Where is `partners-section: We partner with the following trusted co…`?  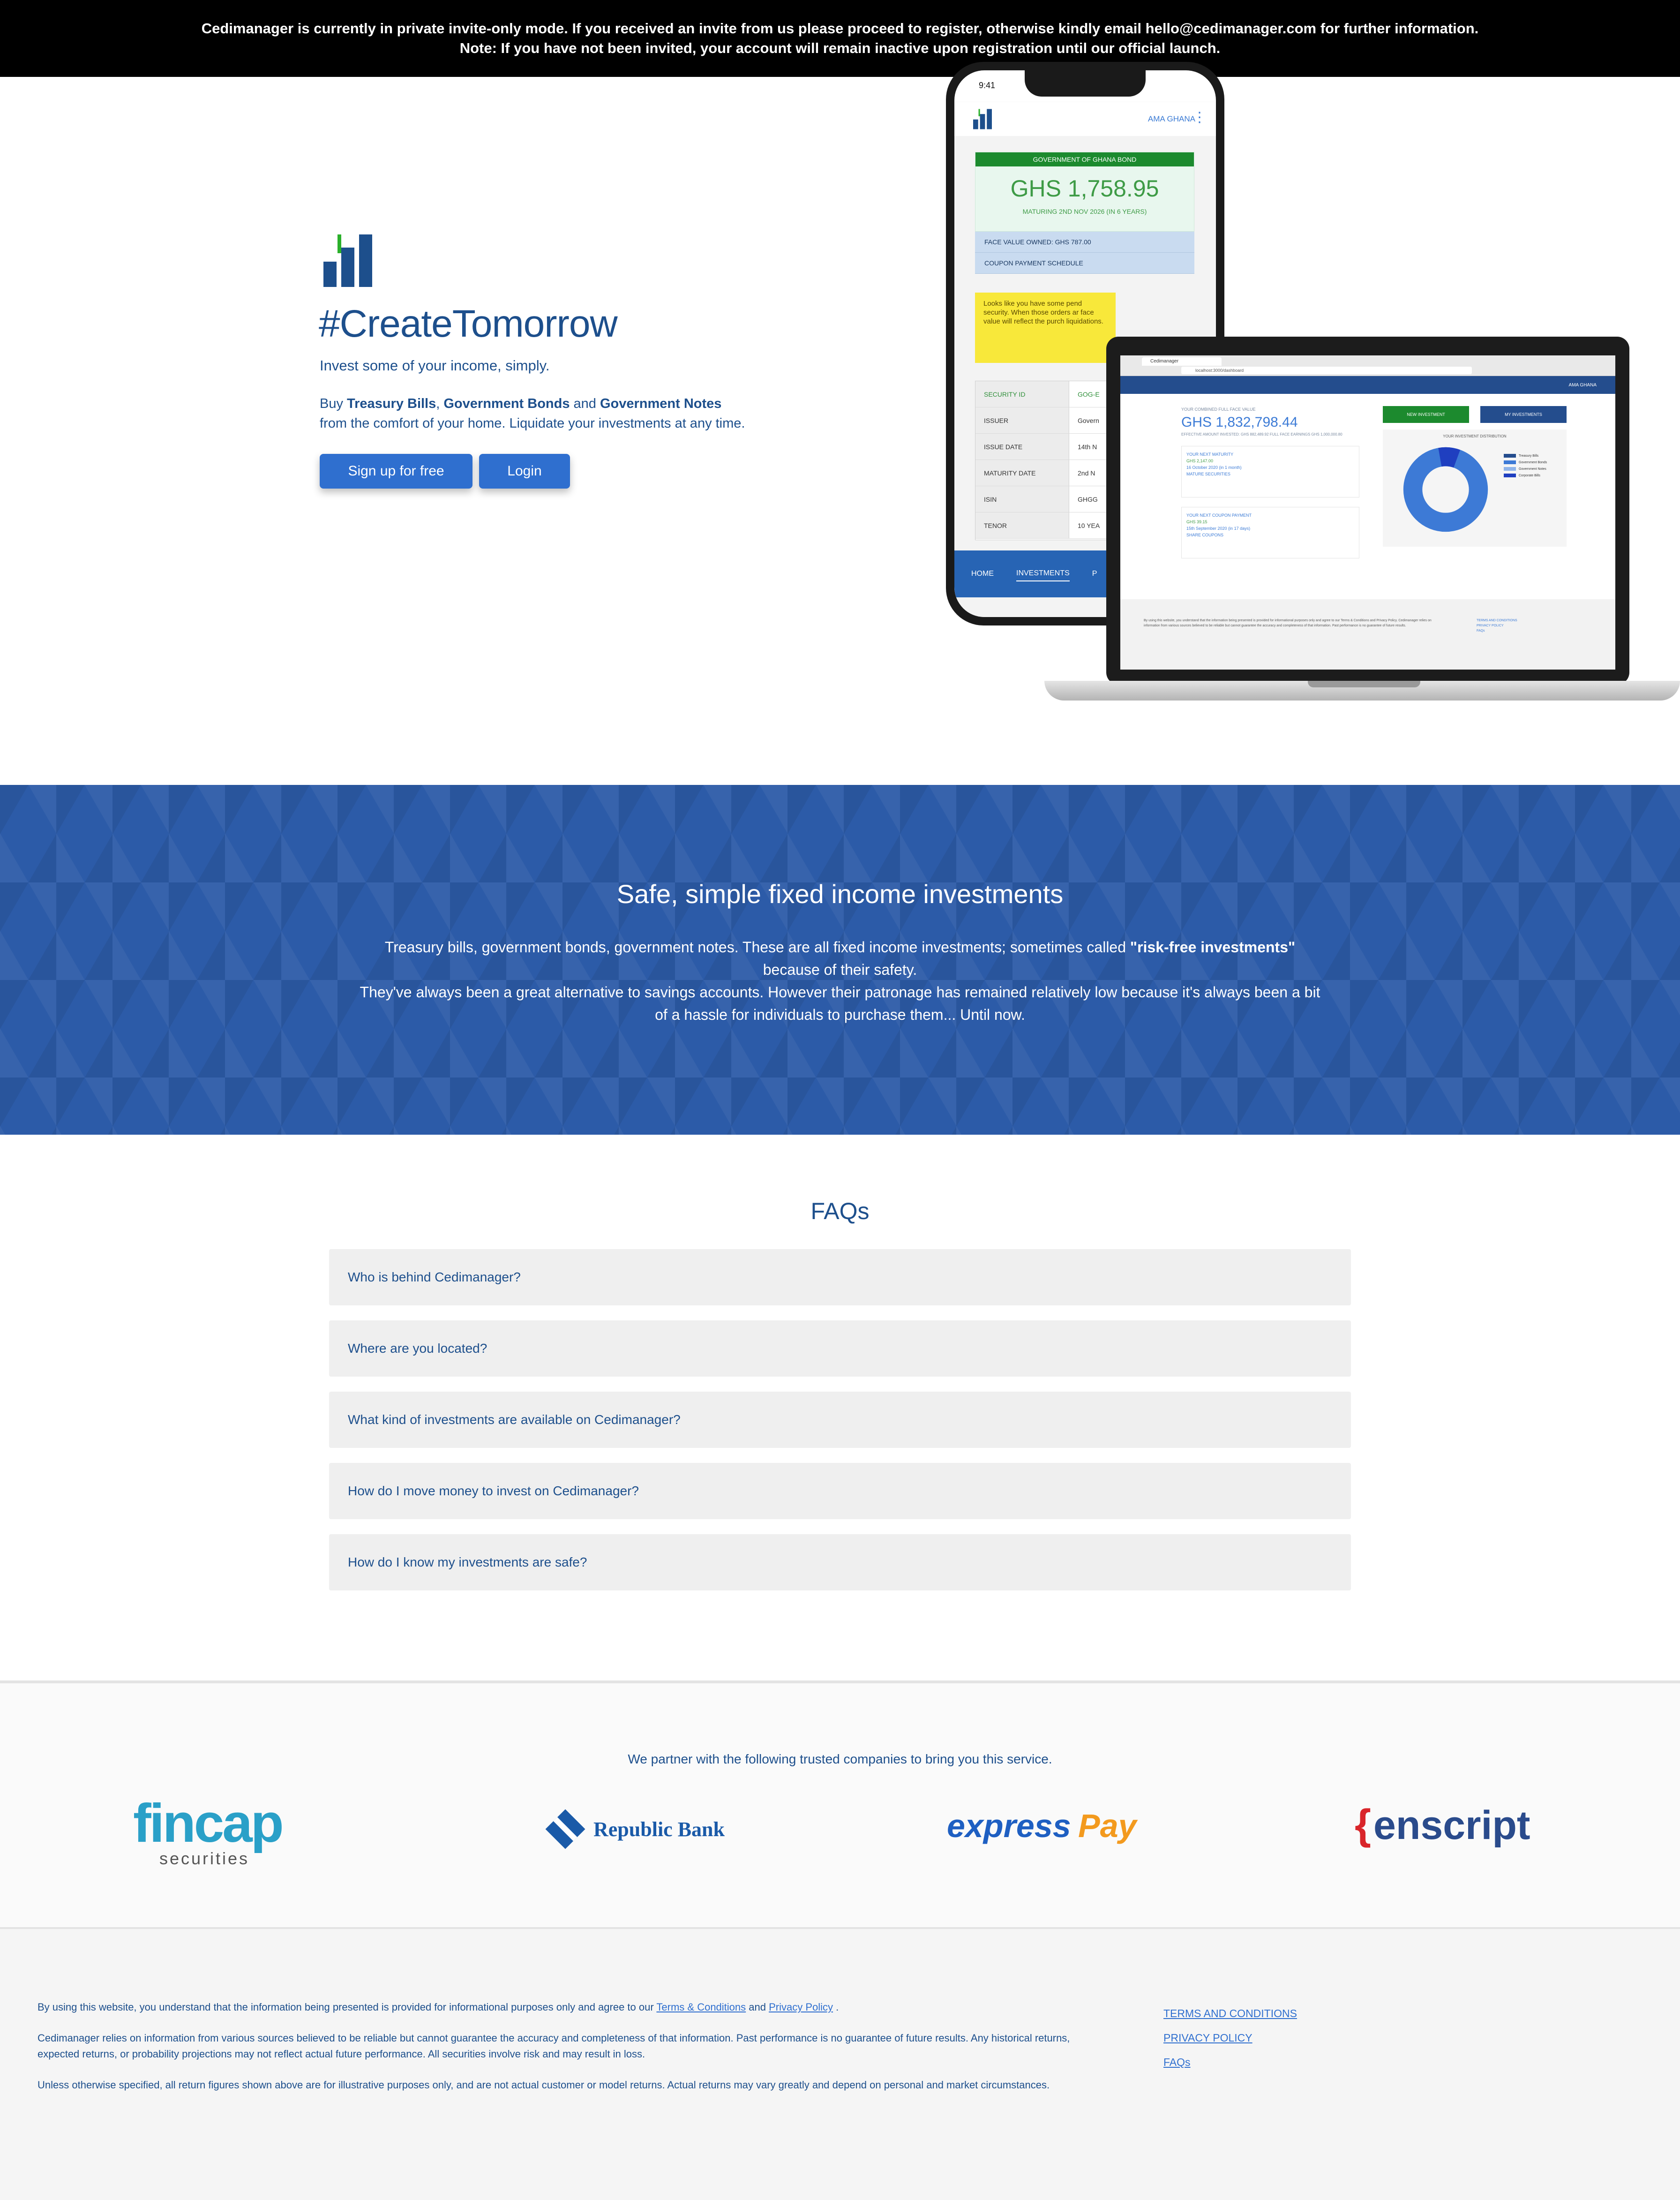
partners-section: We partner with the following trusted co… is located at coordinates (840, 1804).